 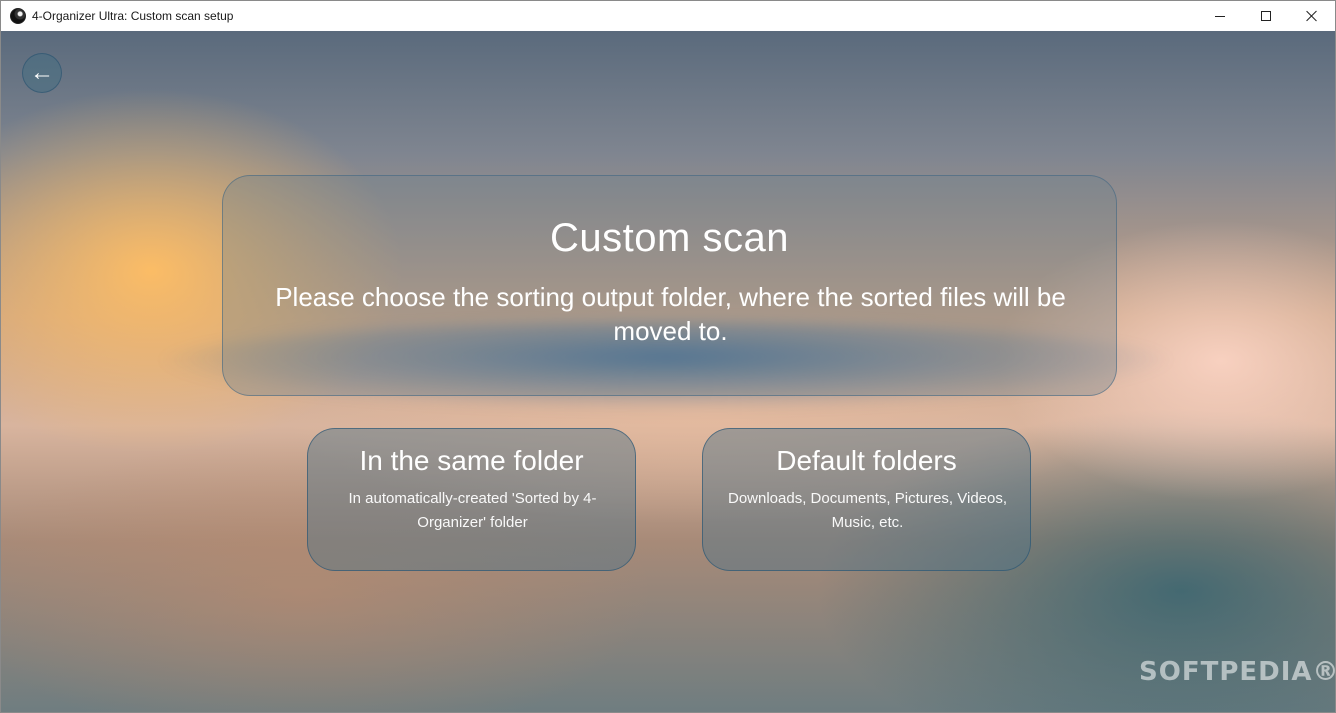 I want to click on back-button: ←, so click(x=42, y=73).